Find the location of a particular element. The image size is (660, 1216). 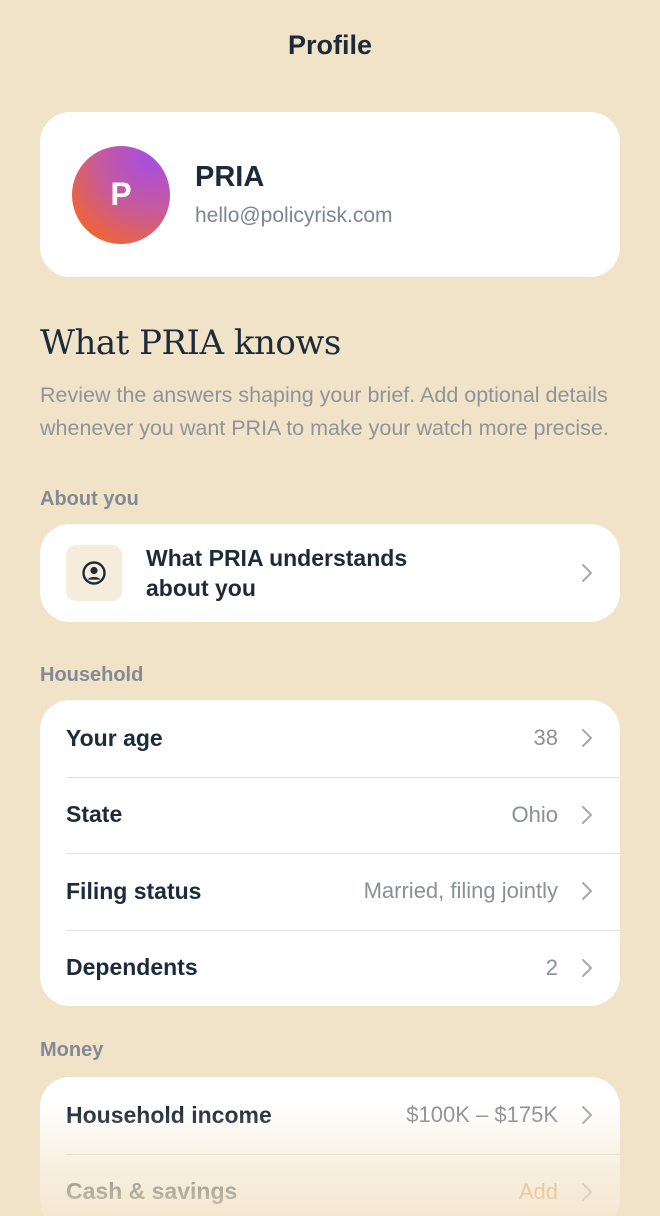

about-you-label: What PRIA understands about you is located at coordinates (363, 573).